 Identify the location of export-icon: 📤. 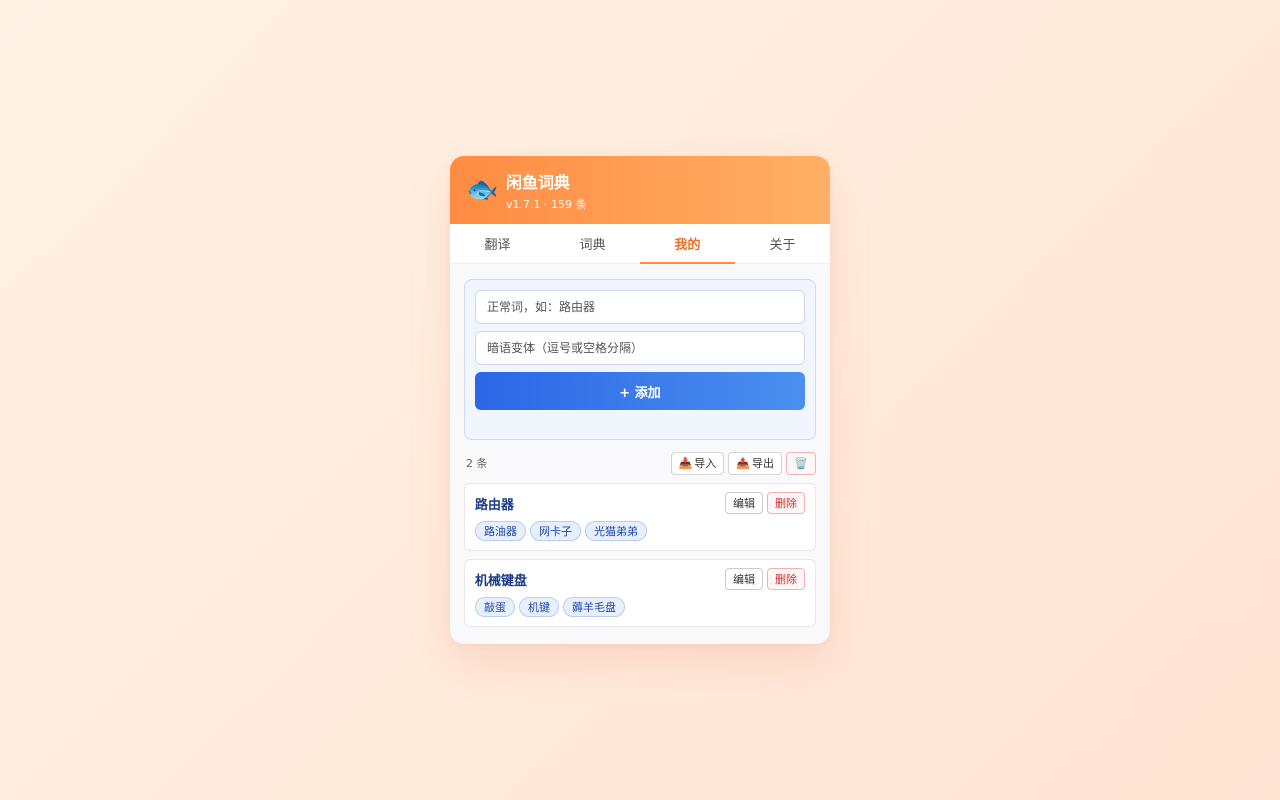
(743, 463).